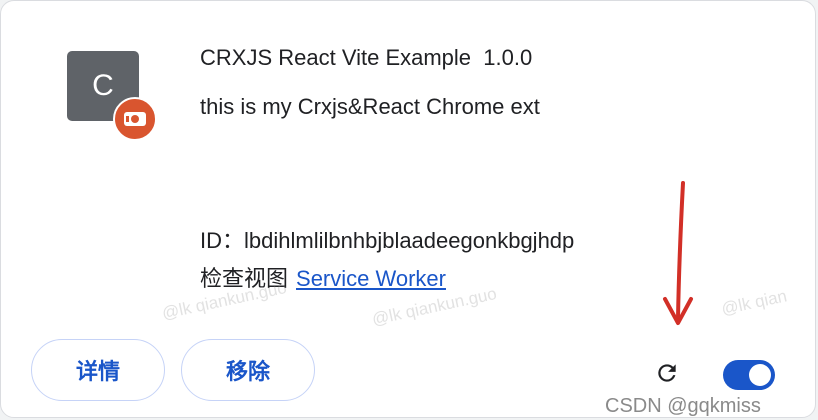 Image resolution: width=818 pixels, height=420 pixels. Describe the element at coordinates (98, 370) in the screenshot. I see `details-button: 详情` at that location.